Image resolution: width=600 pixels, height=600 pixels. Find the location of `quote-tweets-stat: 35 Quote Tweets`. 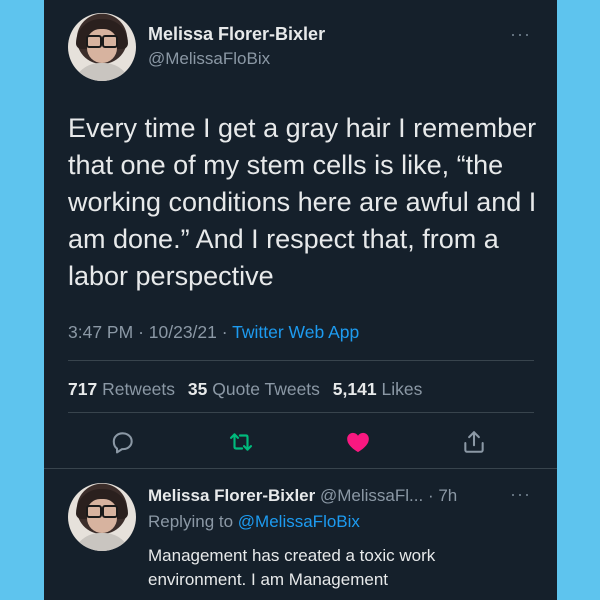

quote-tweets-stat: 35 Quote Tweets is located at coordinates (254, 389).